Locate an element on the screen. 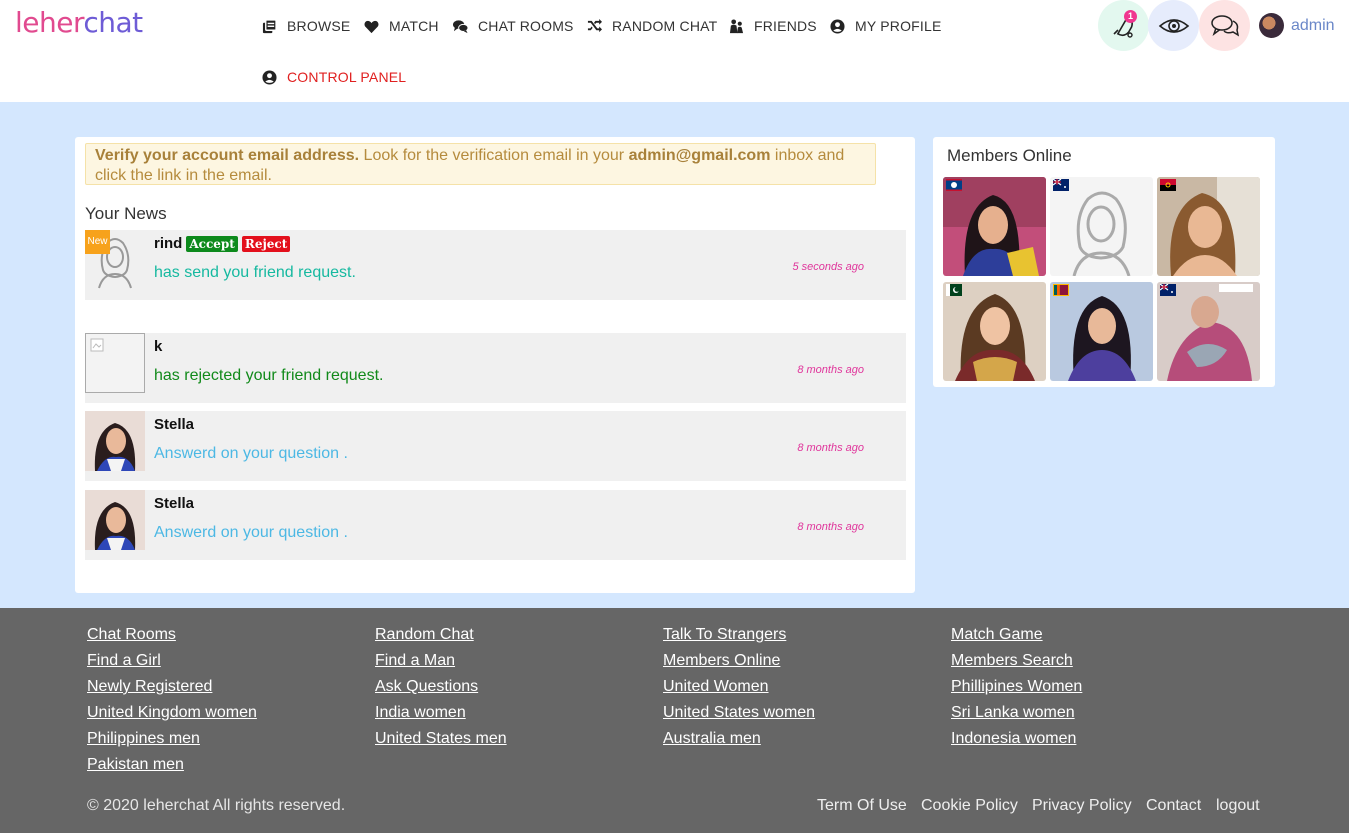 This screenshot has height=833, width=1349. news-time: 5 seconds ago is located at coordinates (828, 267).